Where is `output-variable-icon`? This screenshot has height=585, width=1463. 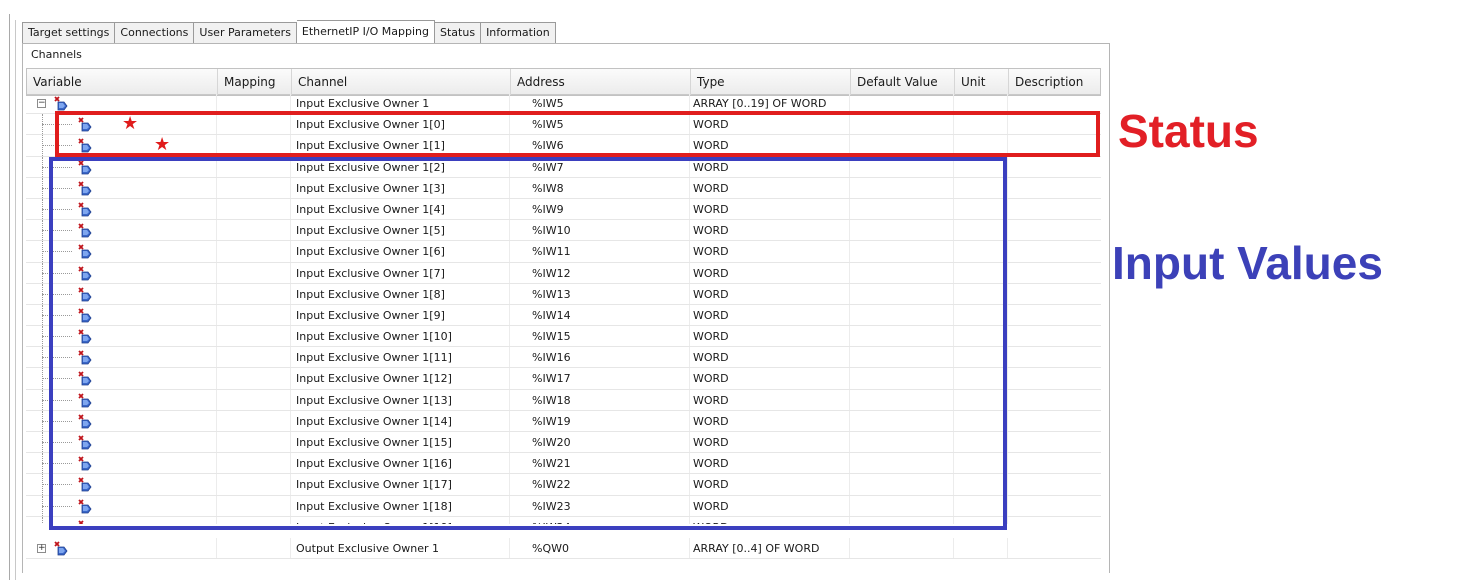
output-variable-icon is located at coordinates (61, 548).